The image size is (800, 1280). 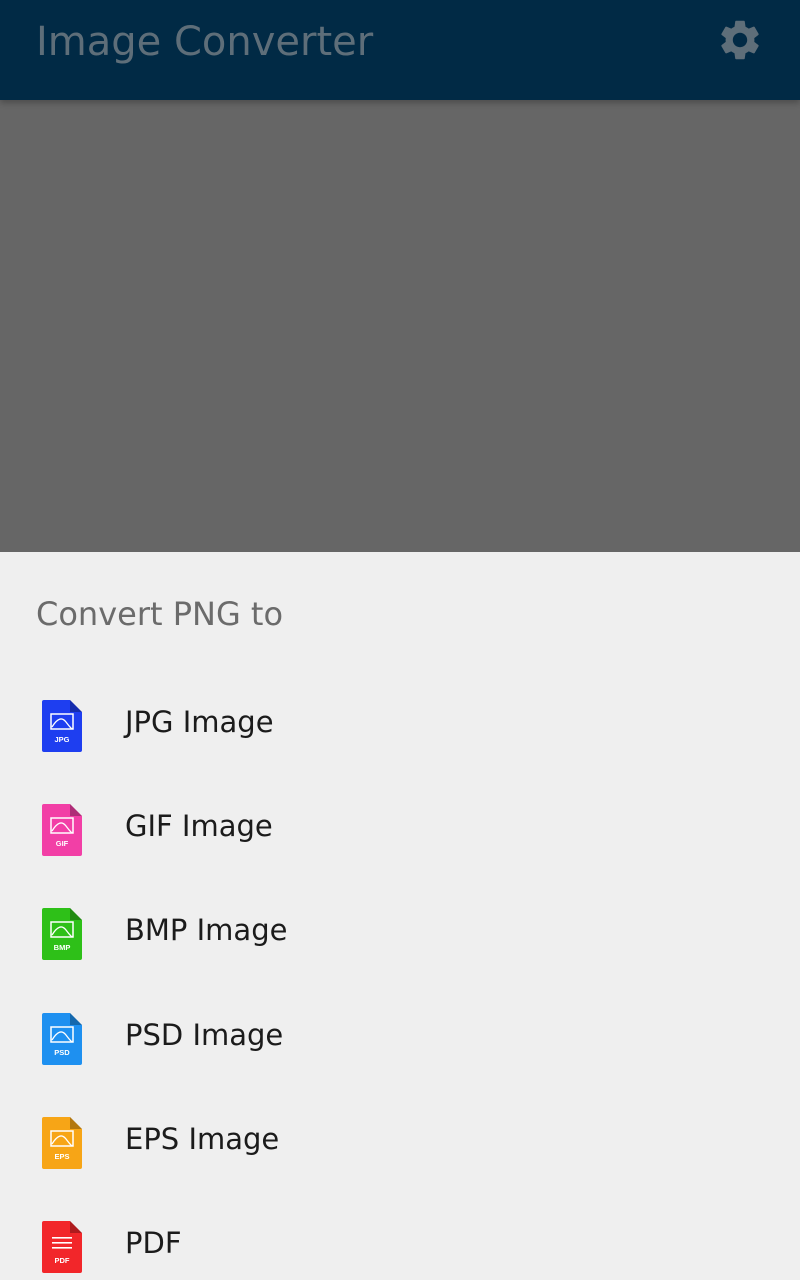 I want to click on file-badge: JPG, so click(x=61, y=739).